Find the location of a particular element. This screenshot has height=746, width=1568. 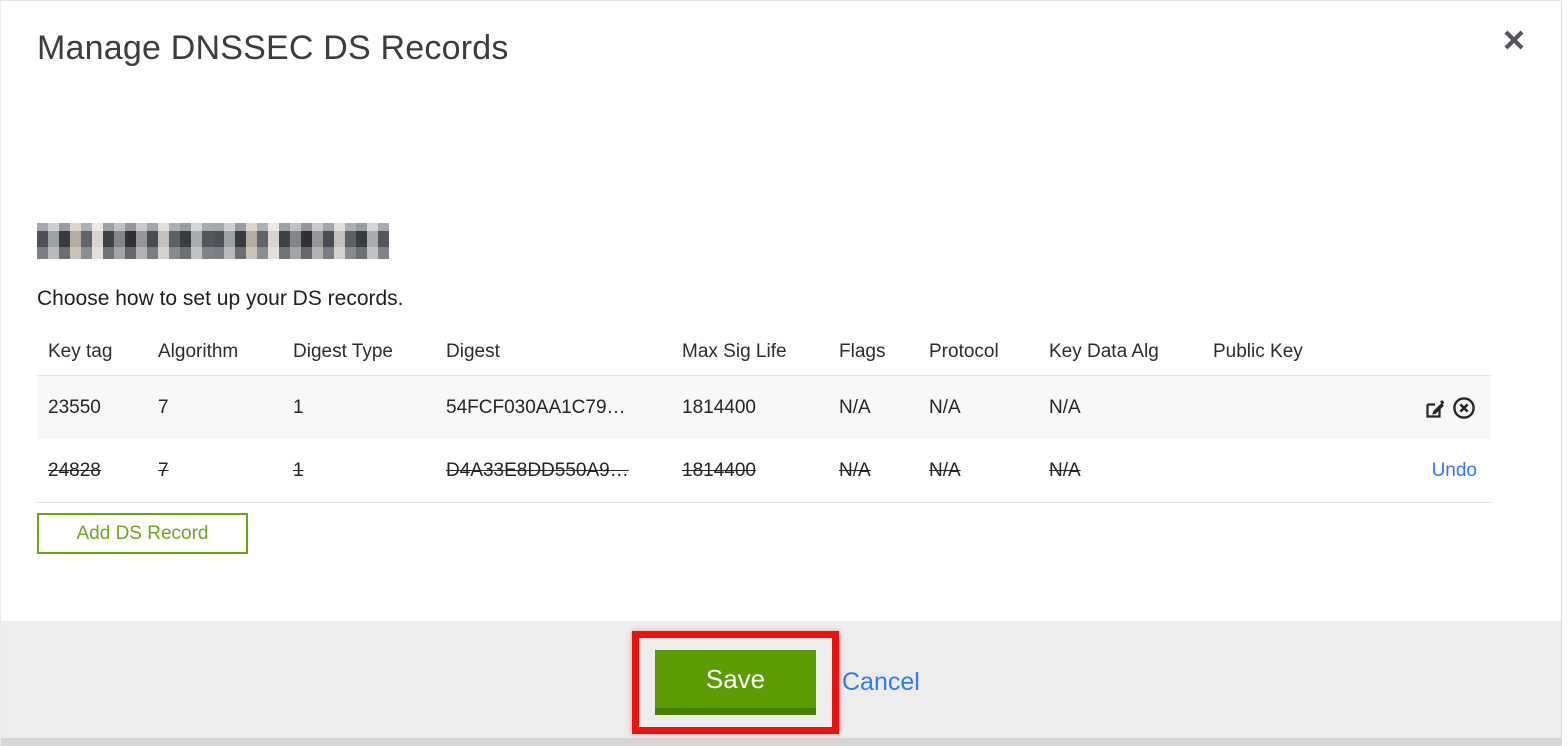

redacted-domain-name is located at coordinates (213, 241).